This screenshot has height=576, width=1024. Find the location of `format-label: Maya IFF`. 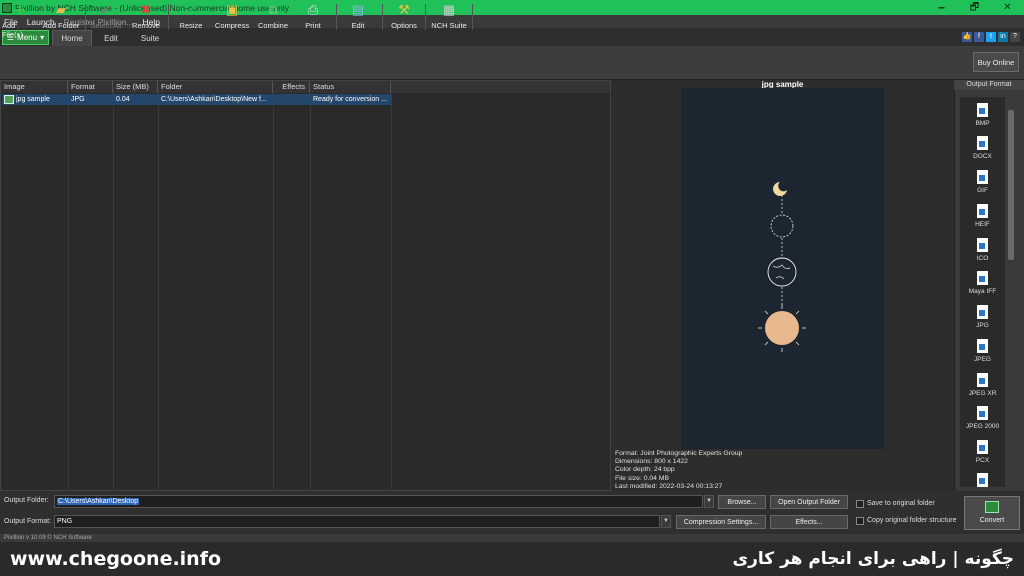

format-label: Maya IFF is located at coordinates (982, 291).